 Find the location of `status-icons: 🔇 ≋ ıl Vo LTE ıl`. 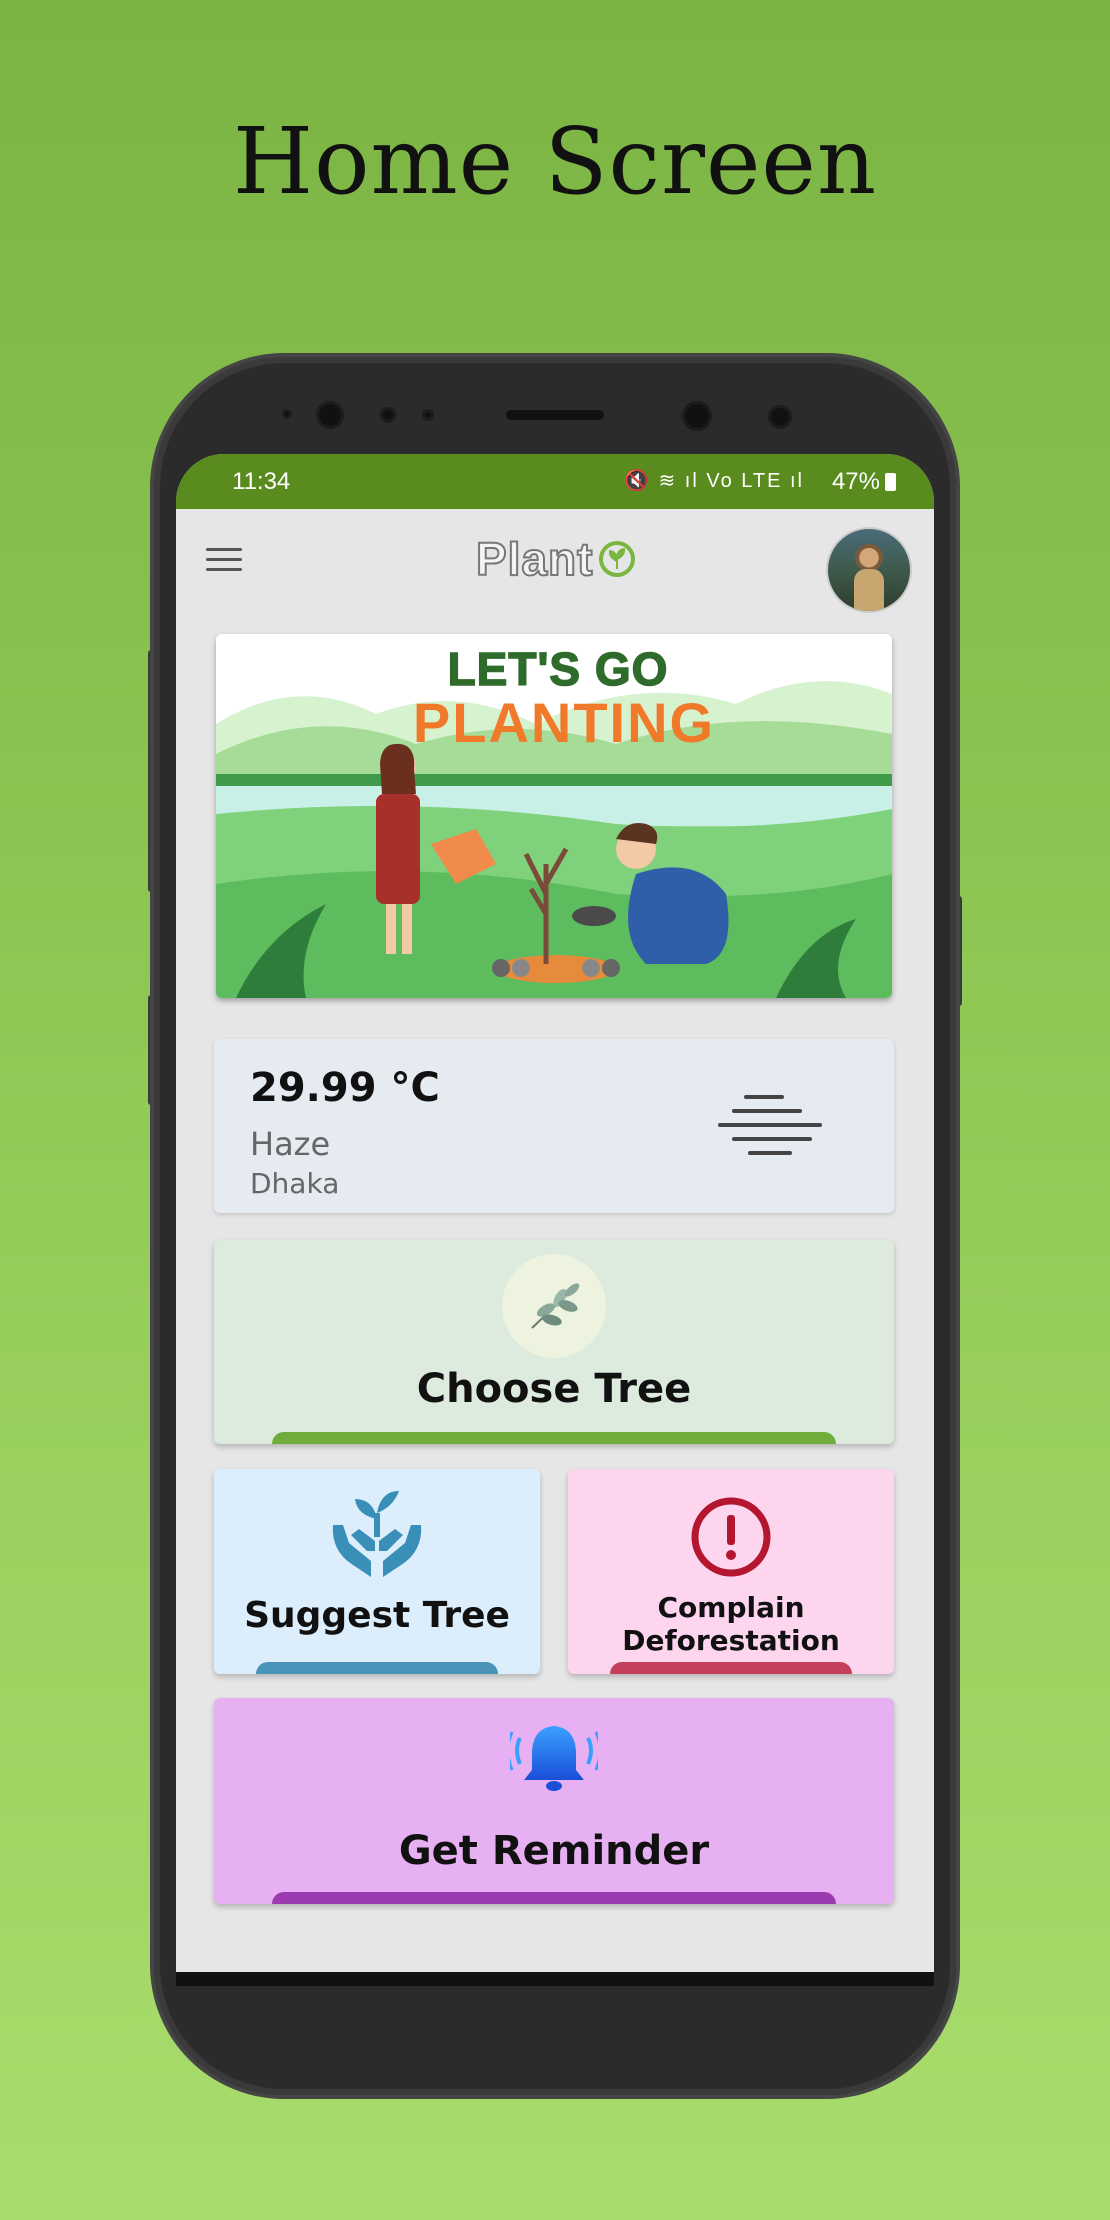

status-icons: 🔇 ≋ ıl Vo LTE ıl is located at coordinates (714, 481).